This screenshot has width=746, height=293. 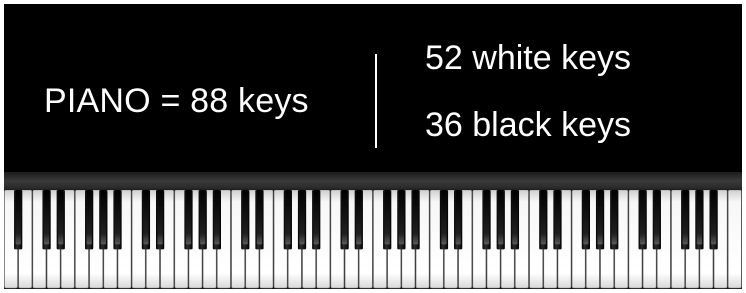 I want to click on black-key-count-label: 36 black keys, so click(x=528, y=125).